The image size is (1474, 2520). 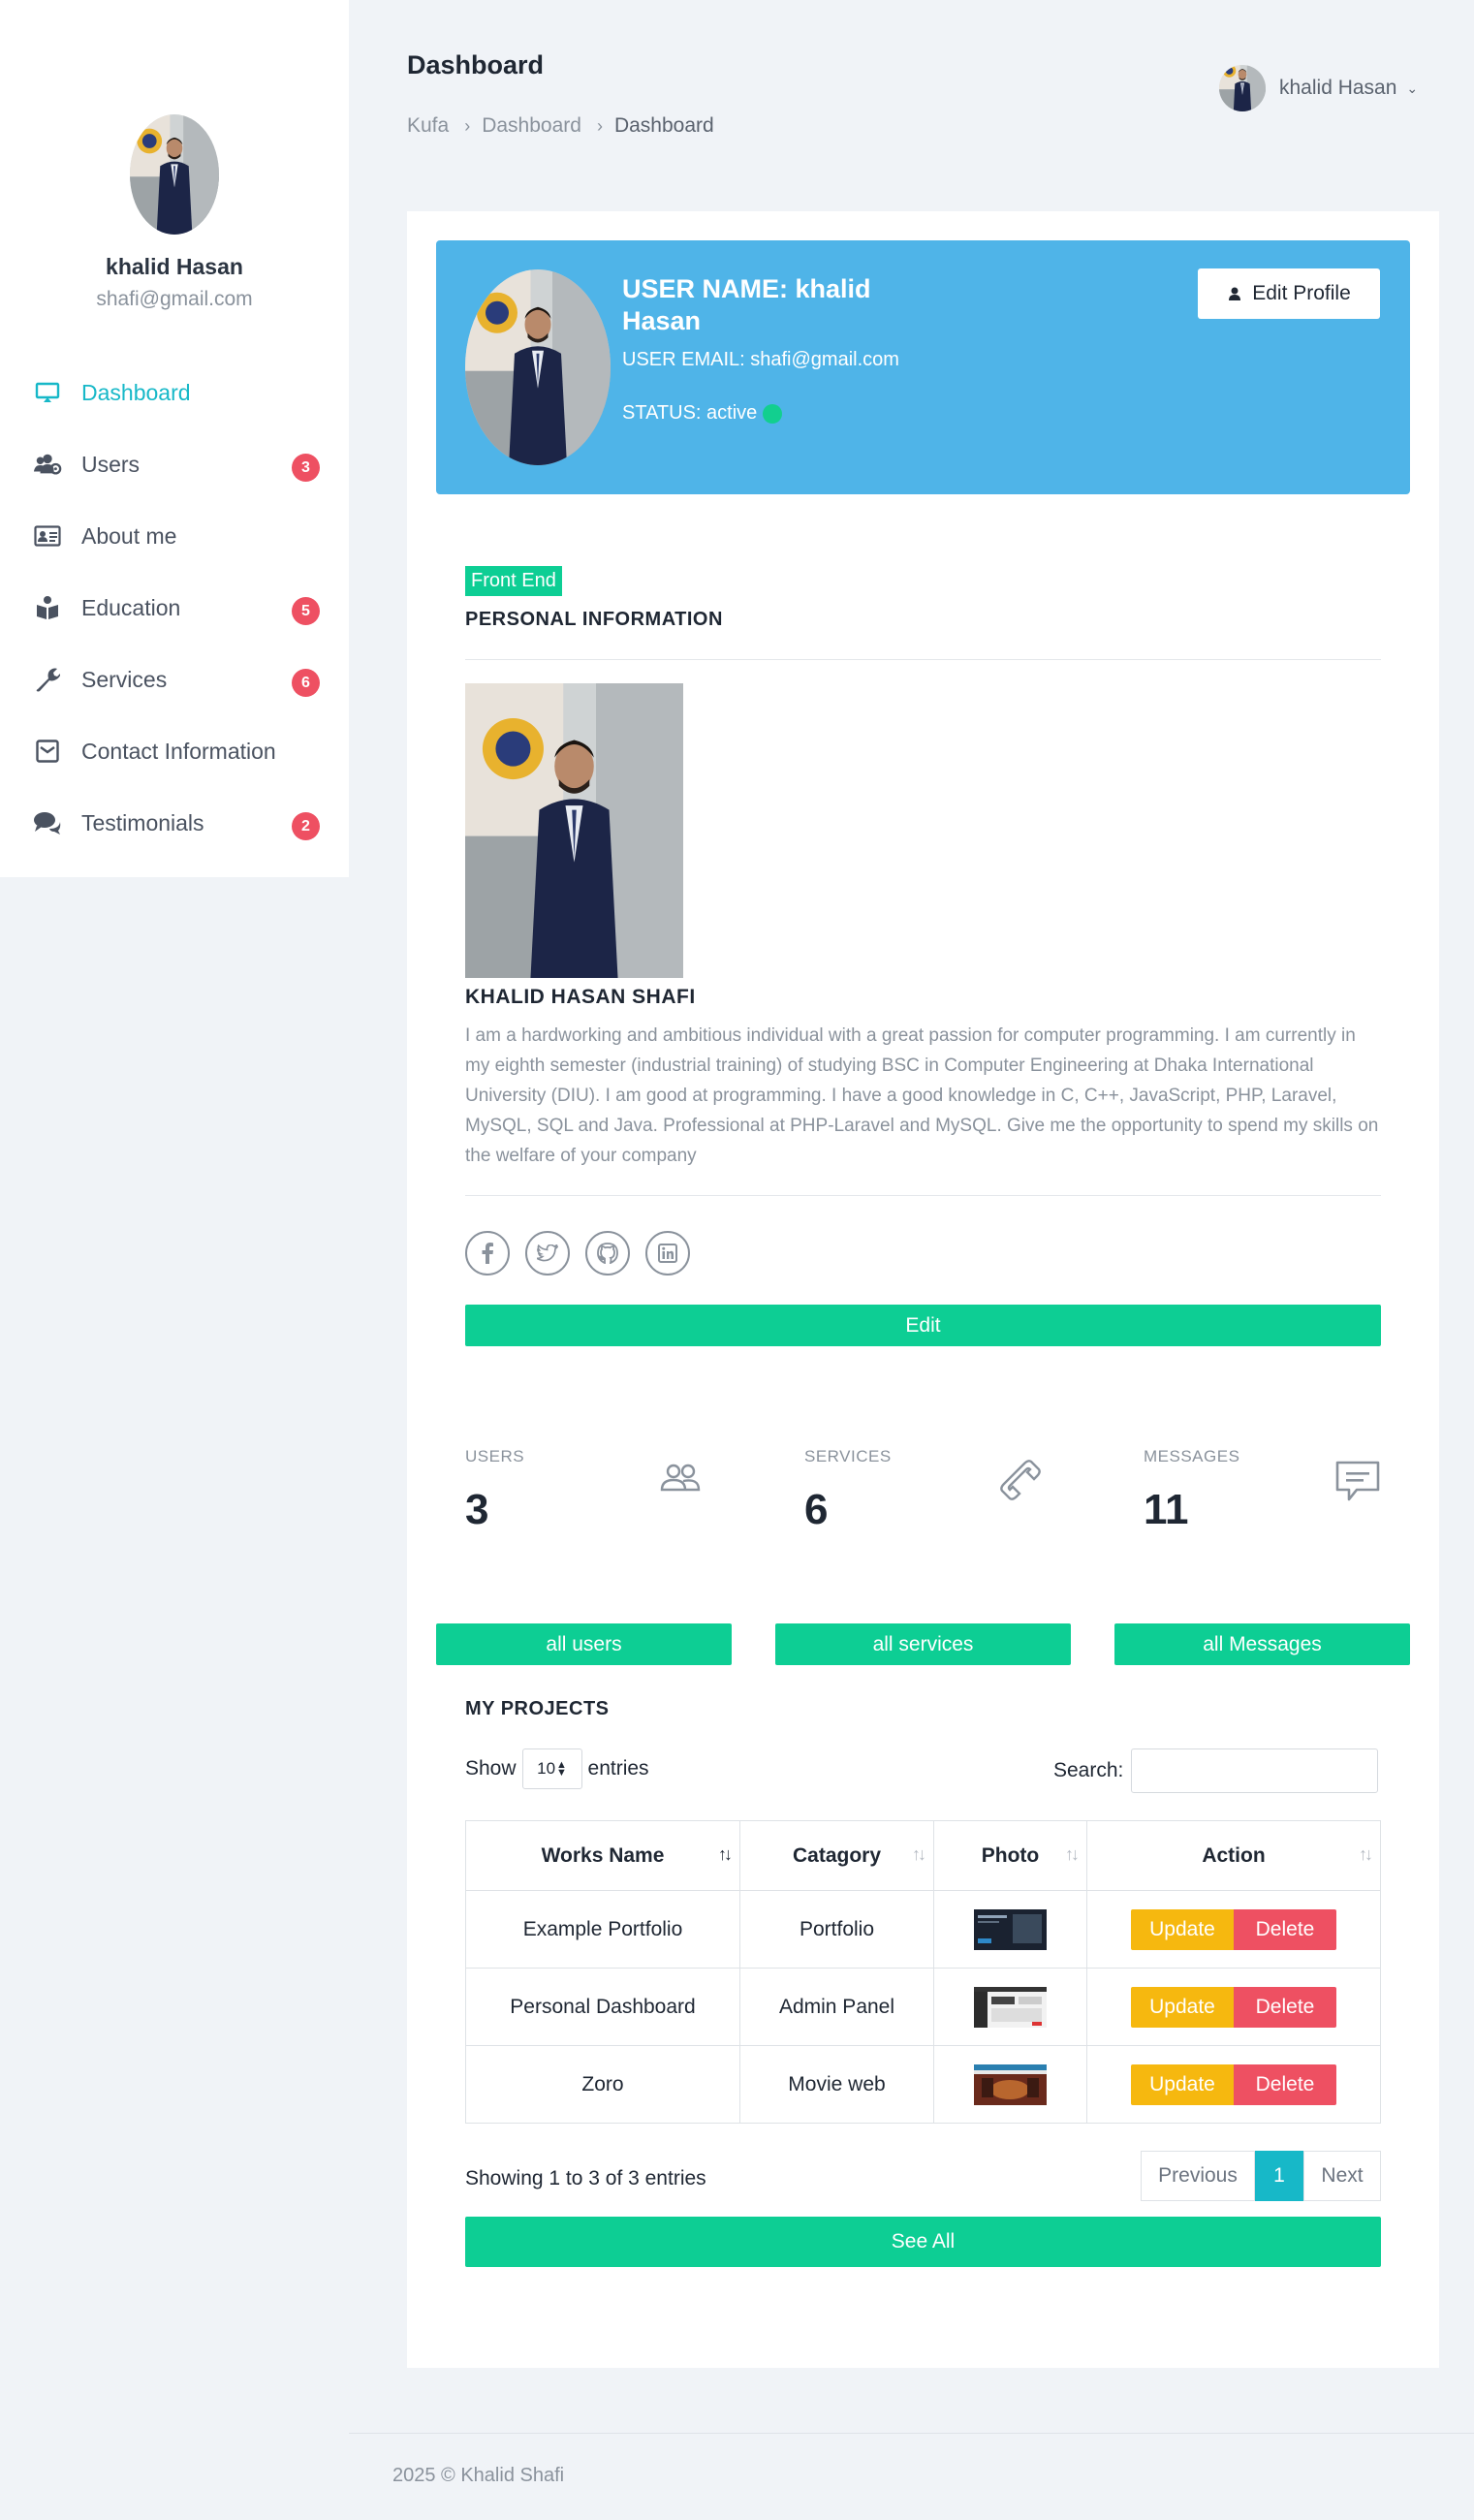 What do you see at coordinates (664, 125) in the screenshot?
I see `breadcrumb-current: Dashboard` at bounding box center [664, 125].